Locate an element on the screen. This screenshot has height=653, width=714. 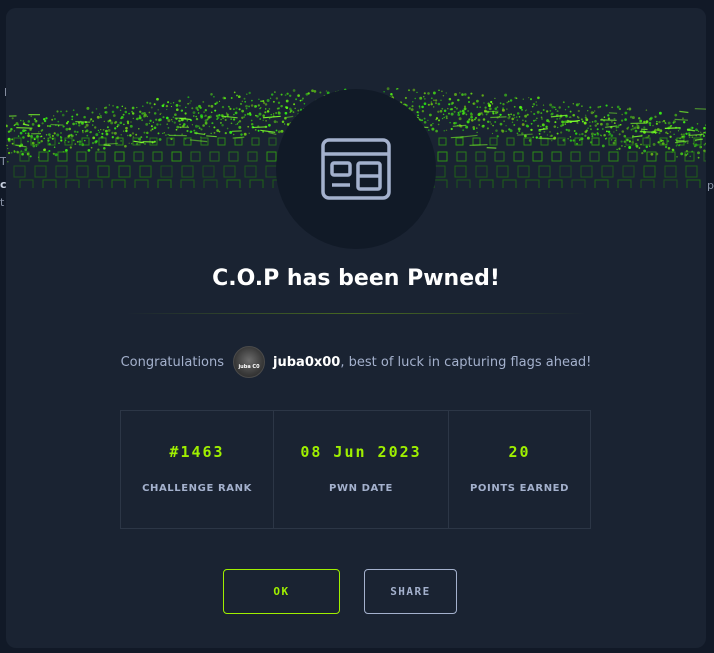
title-divider is located at coordinates (356, 313).